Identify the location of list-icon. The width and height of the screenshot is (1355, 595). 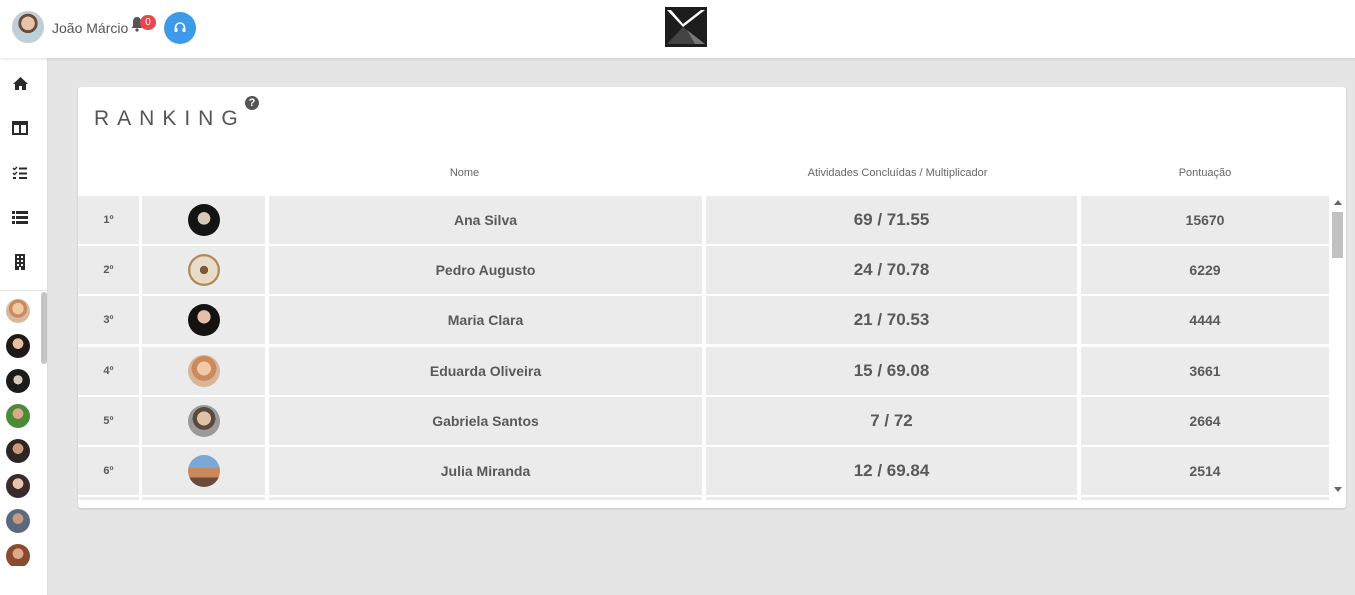
(20, 217).